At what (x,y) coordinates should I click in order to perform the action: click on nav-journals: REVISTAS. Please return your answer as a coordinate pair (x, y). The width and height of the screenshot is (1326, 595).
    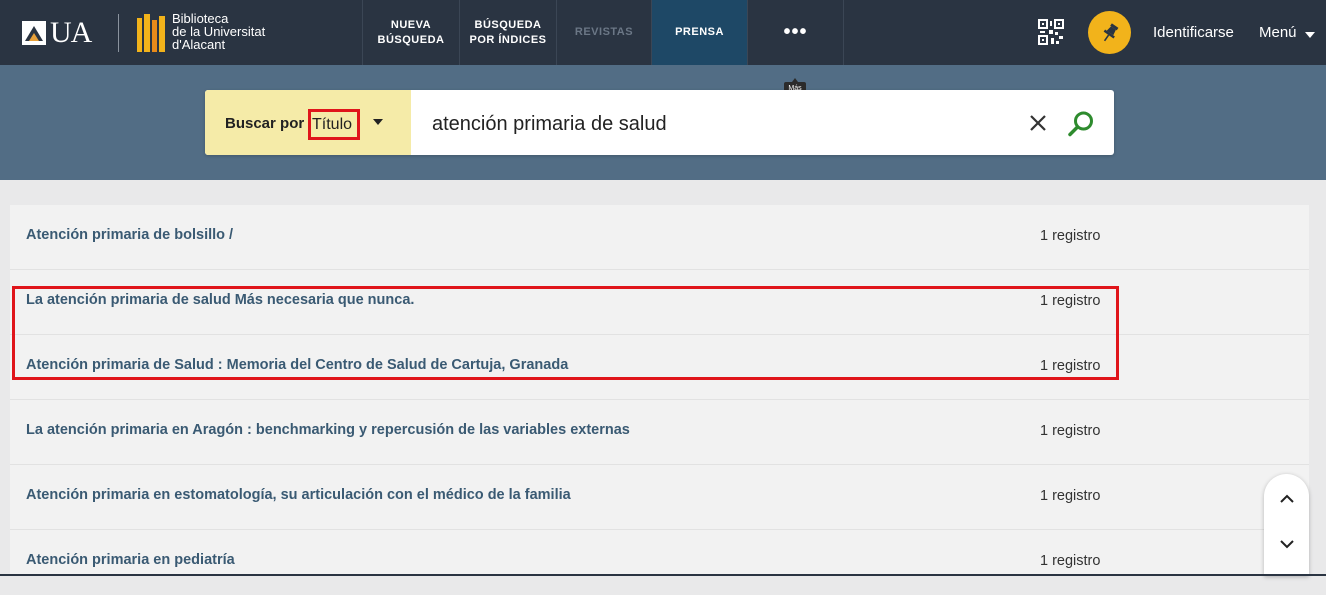
    Looking at the image, I should click on (603, 32).